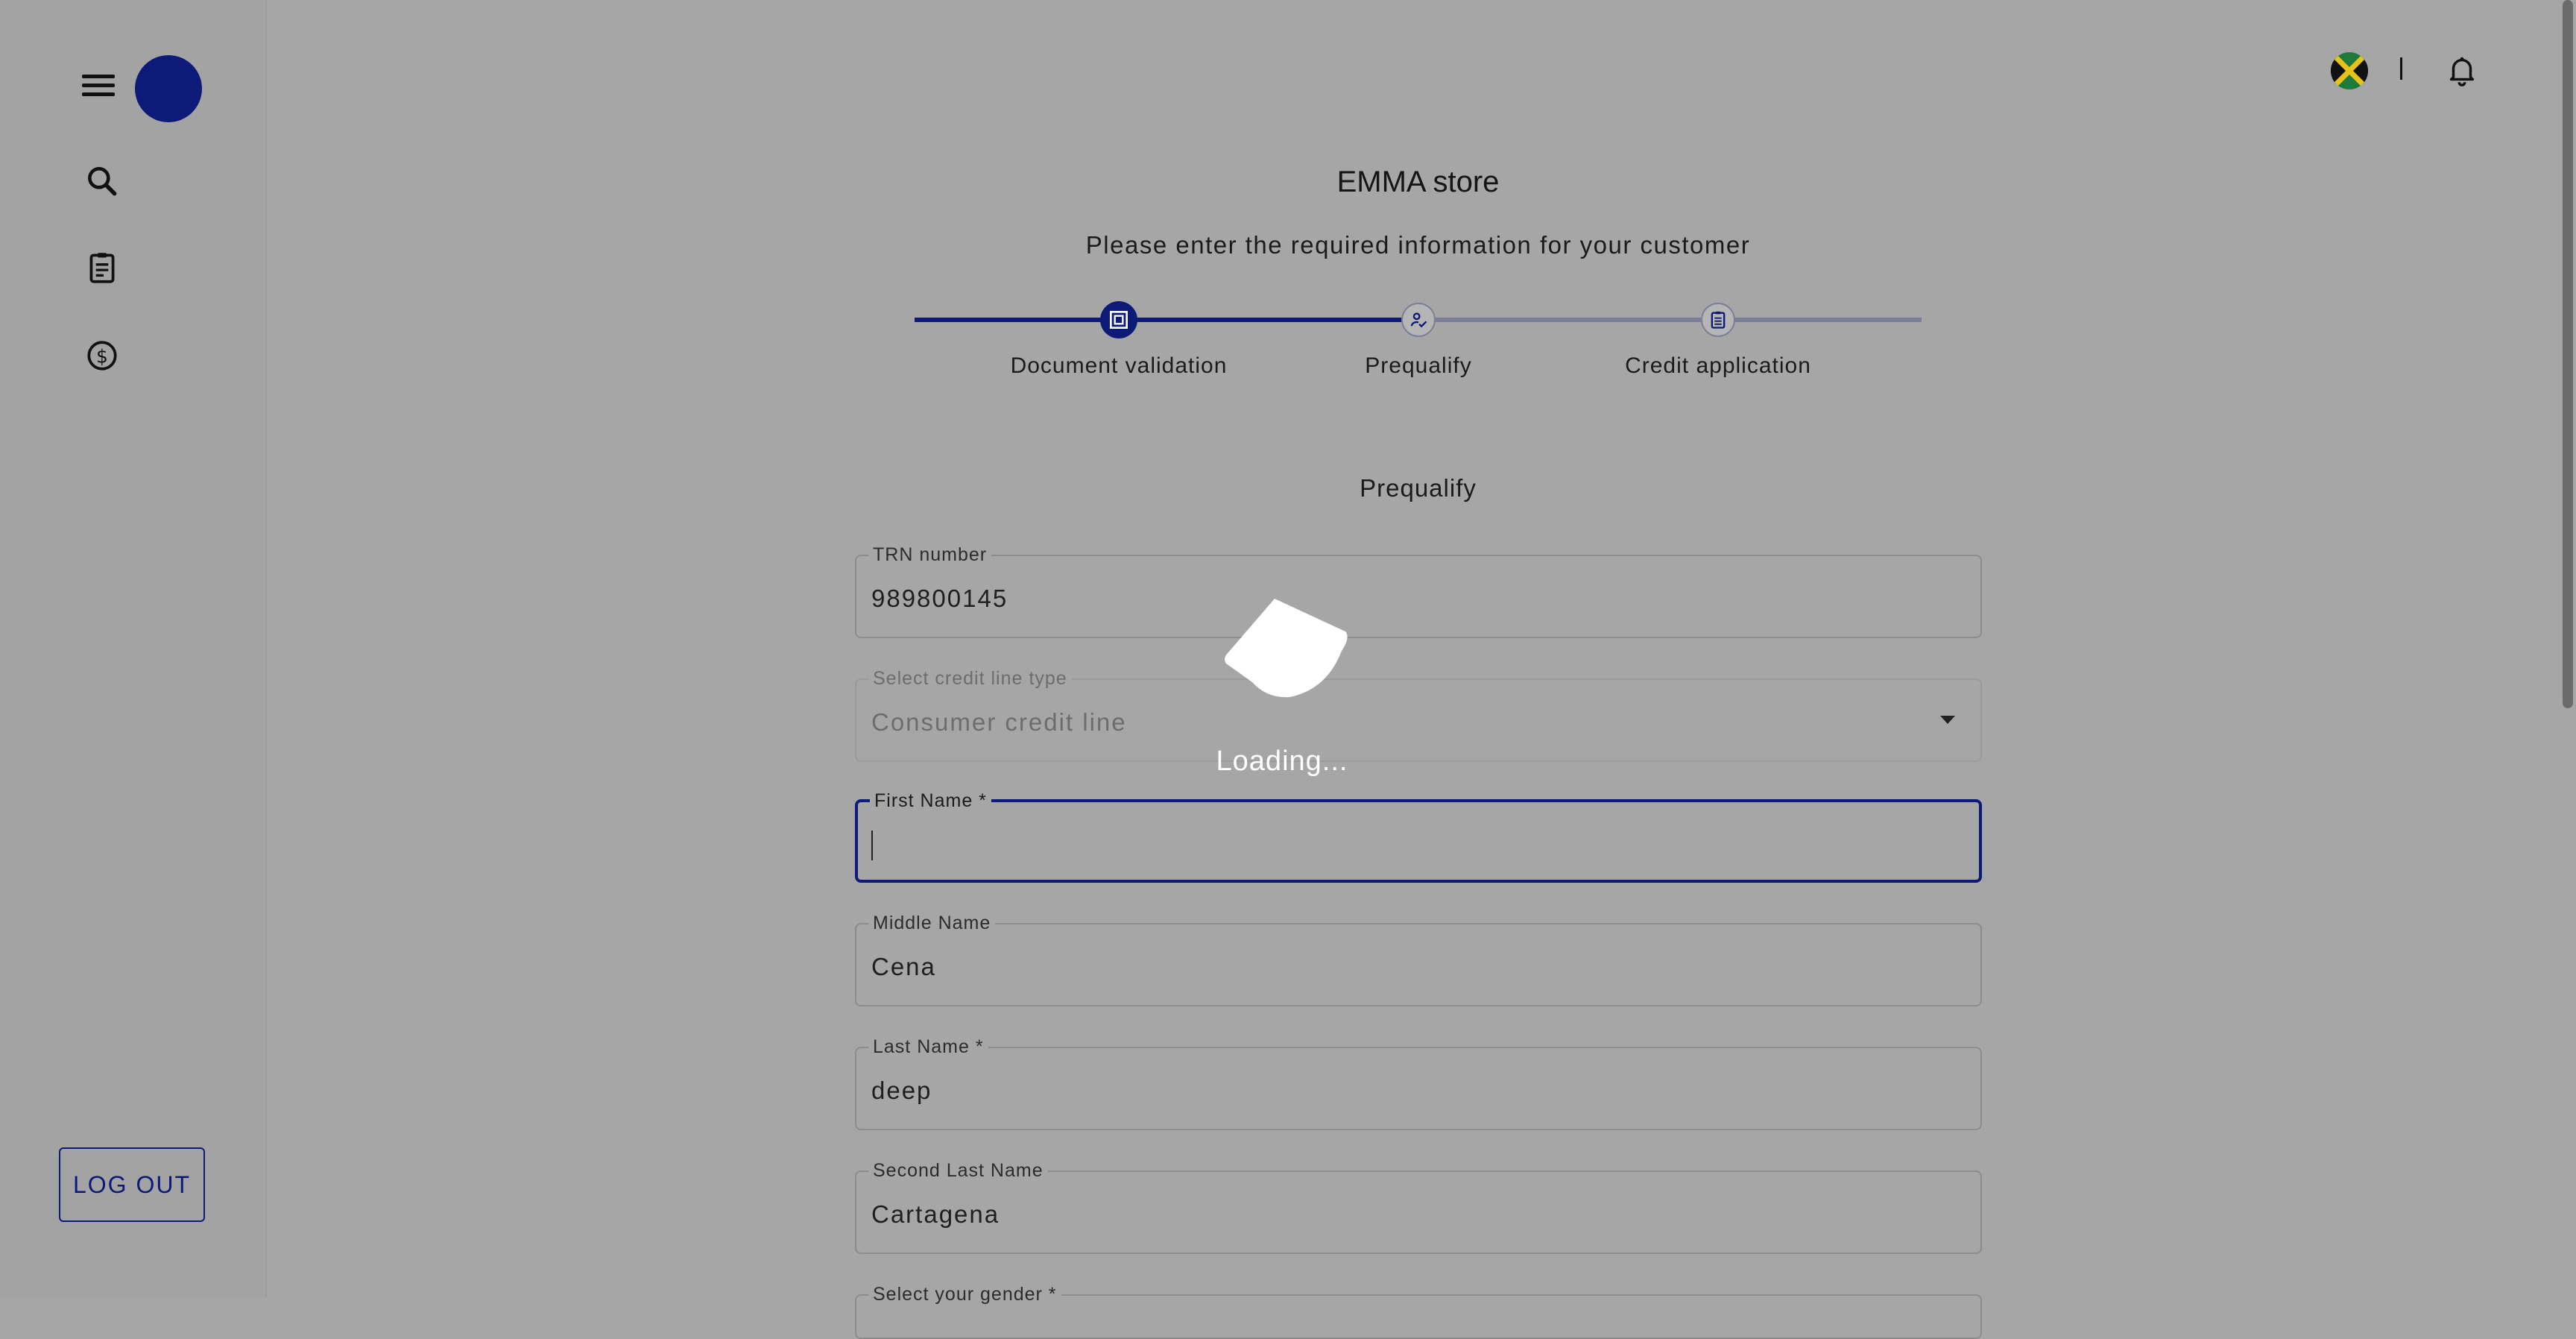 This screenshot has height=1339, width=2576. Describe the element at coordinates (1418, 1083) in the screenshot. I see `last-name-field: Last Name * deep` at that location.